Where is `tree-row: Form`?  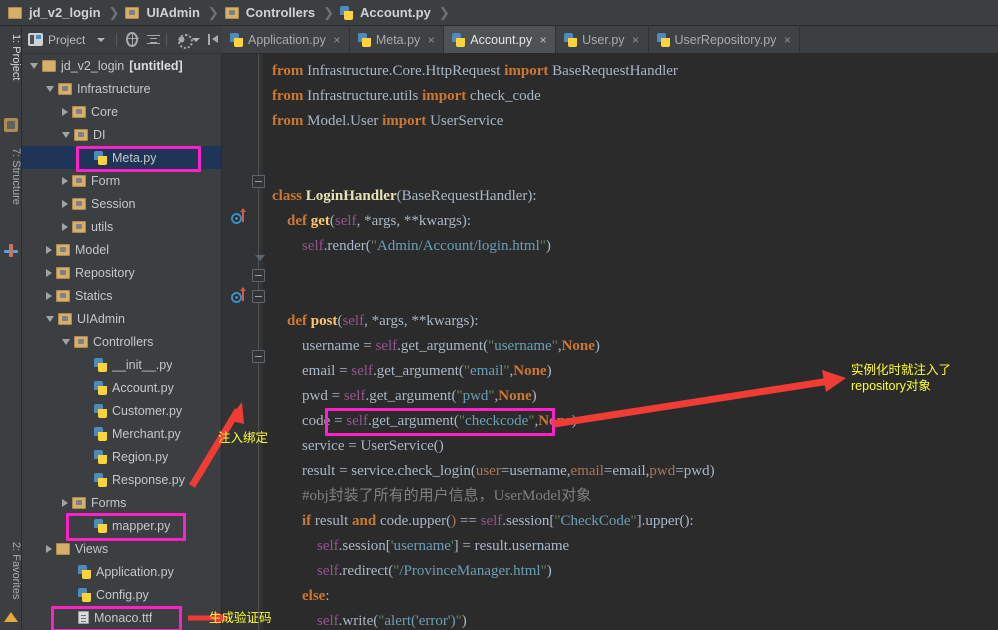 tree-row: Form is located at coordinates (121, 180).